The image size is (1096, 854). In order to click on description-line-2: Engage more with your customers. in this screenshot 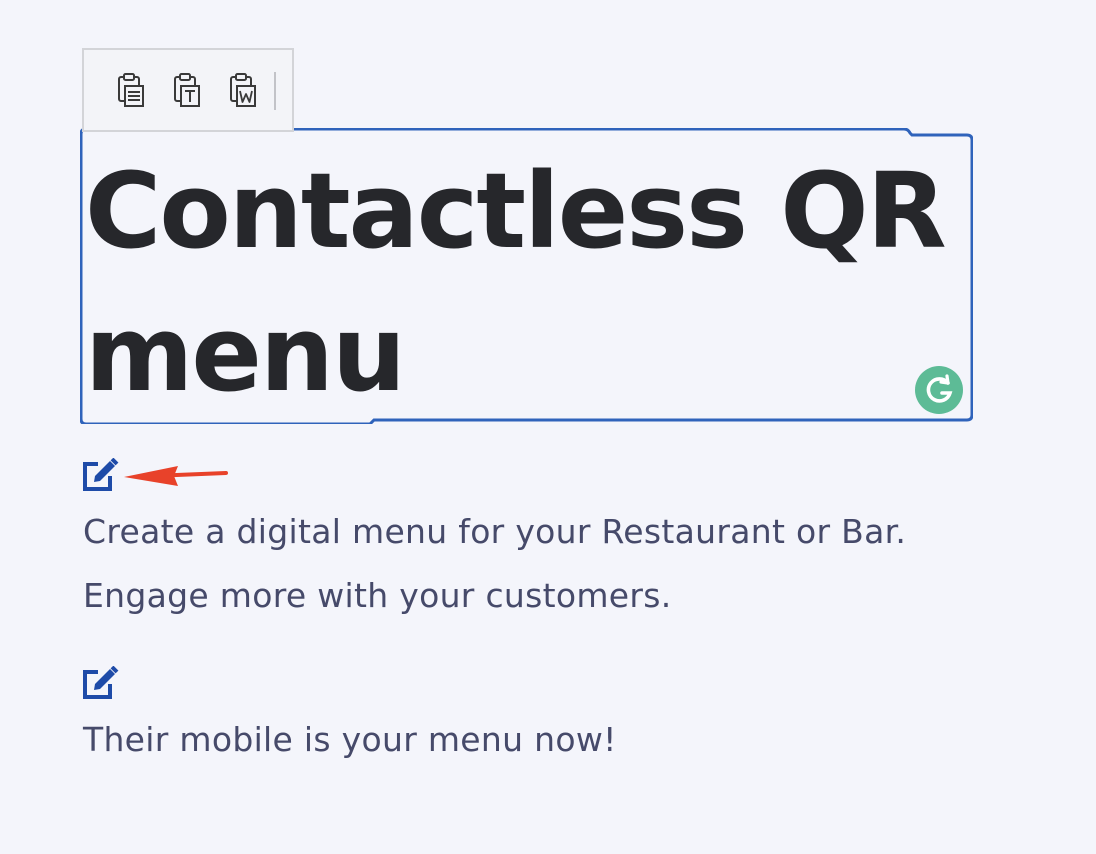, I will do `click(377, 595)`.